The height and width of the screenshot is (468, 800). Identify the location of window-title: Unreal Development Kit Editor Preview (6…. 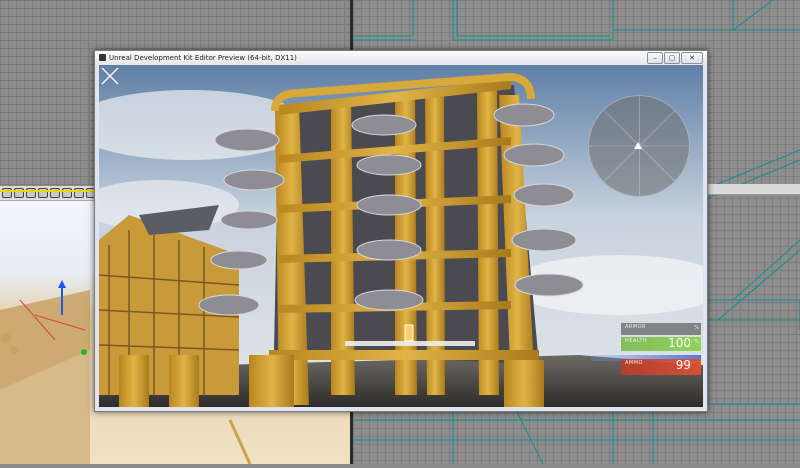
(203, 58).